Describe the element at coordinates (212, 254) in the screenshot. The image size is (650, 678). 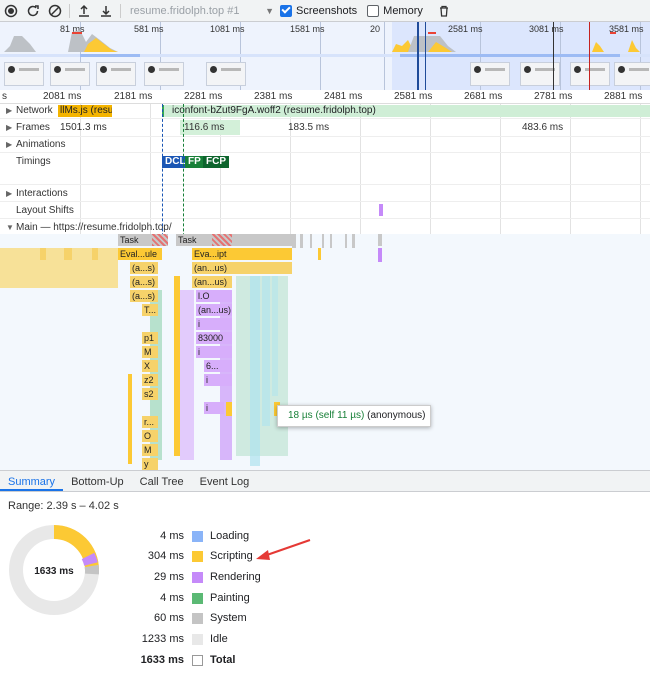
I see `flame-bar: Eva...ipt` at that location.